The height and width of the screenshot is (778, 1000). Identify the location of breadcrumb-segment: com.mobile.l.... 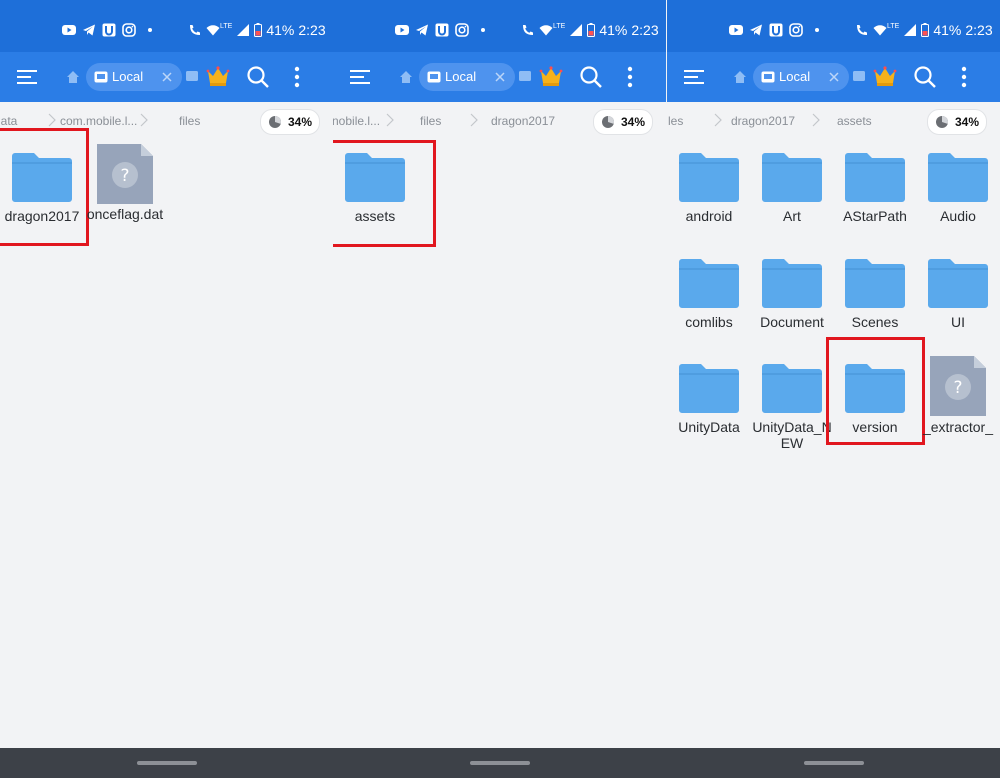
(98, 121).